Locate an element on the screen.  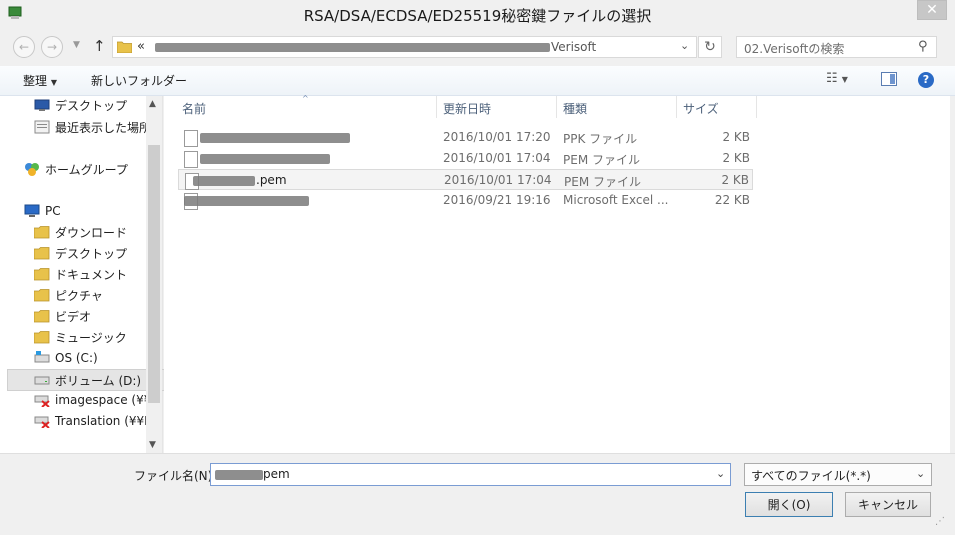
close-icon: ✕ is located at coordinates (932, 10).